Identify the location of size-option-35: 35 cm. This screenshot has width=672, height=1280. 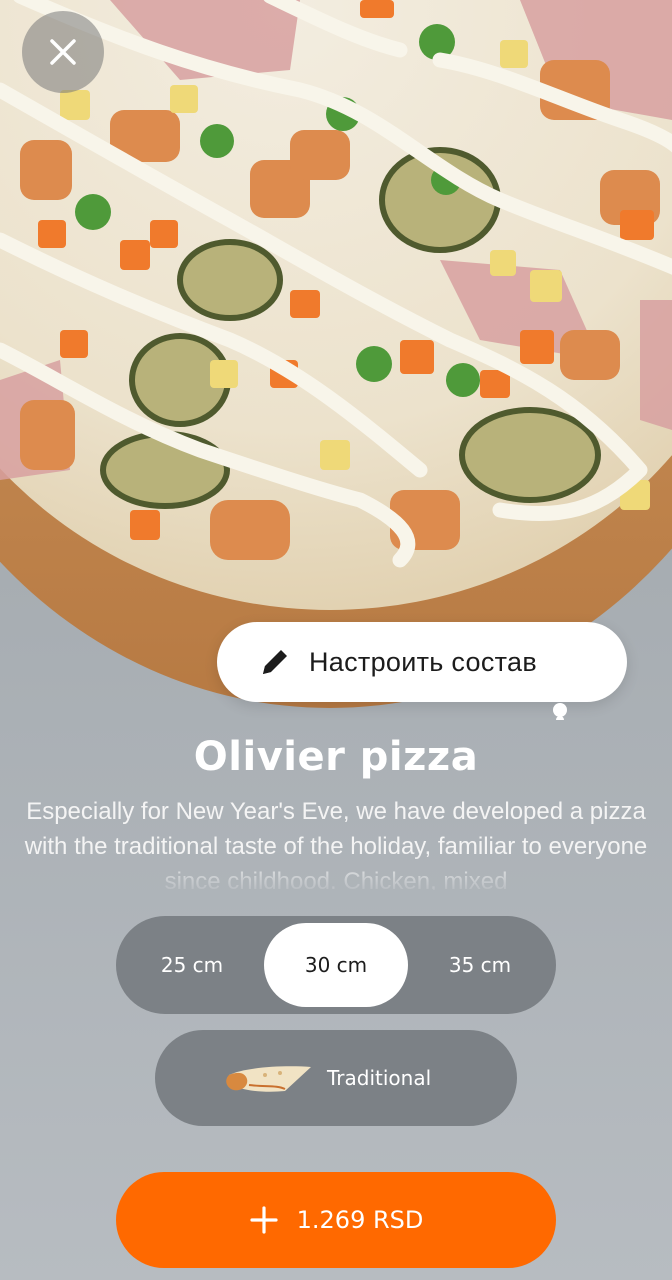
(480, 965).